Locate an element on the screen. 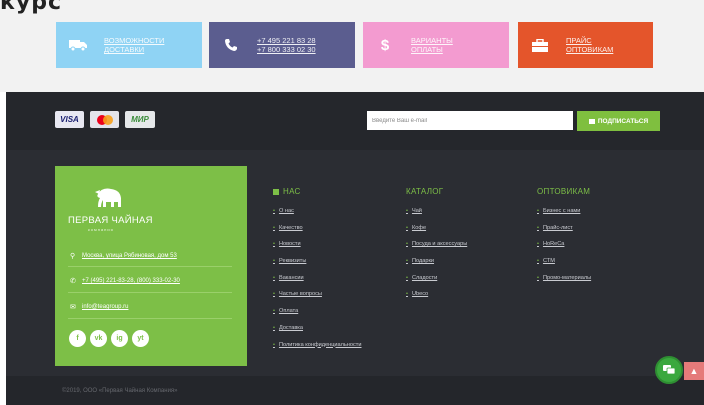  email-field is located at coordinates (470, 120).